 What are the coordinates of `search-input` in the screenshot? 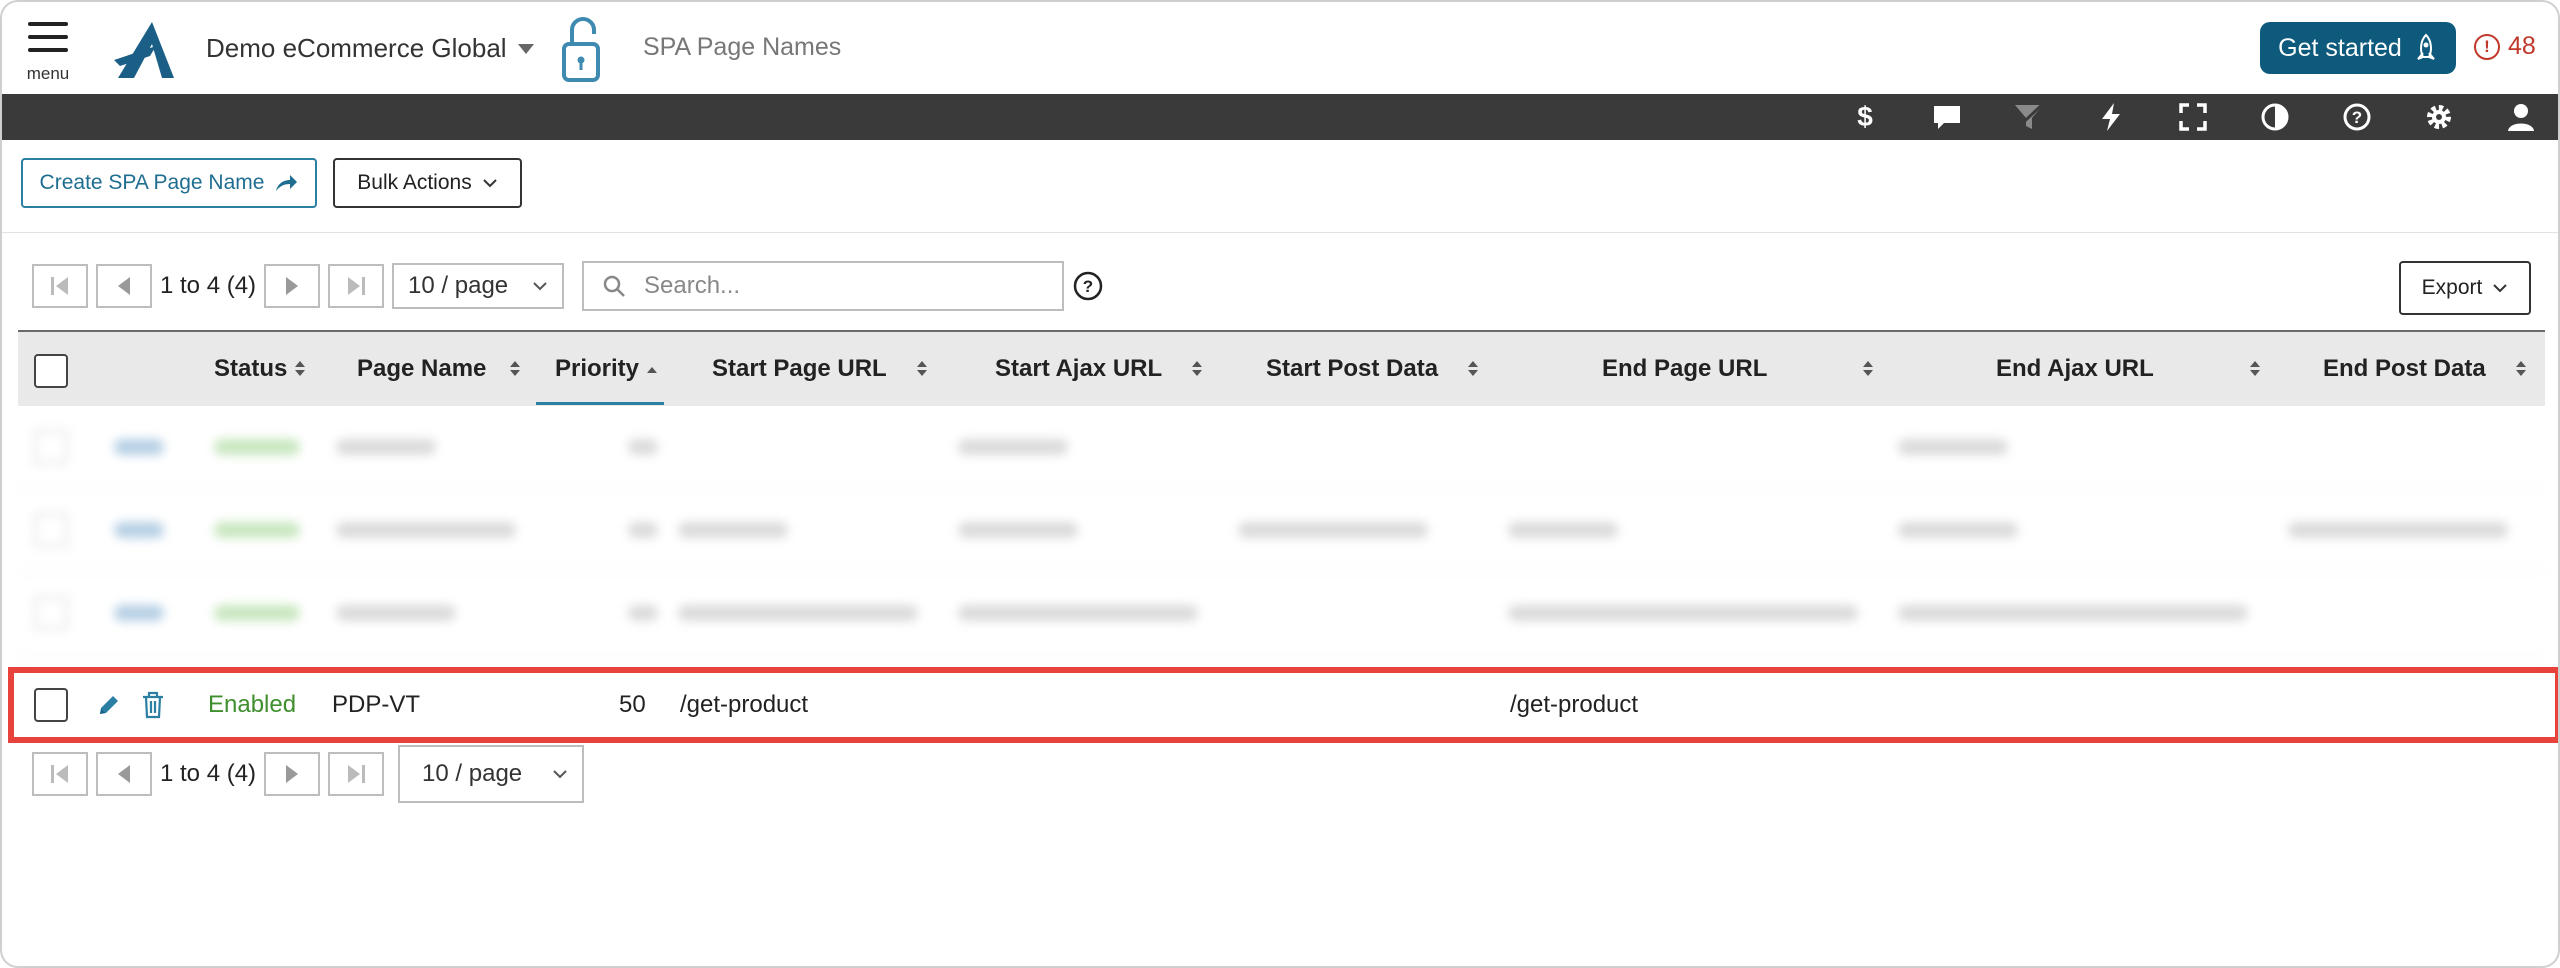 It's located at (844, 286).